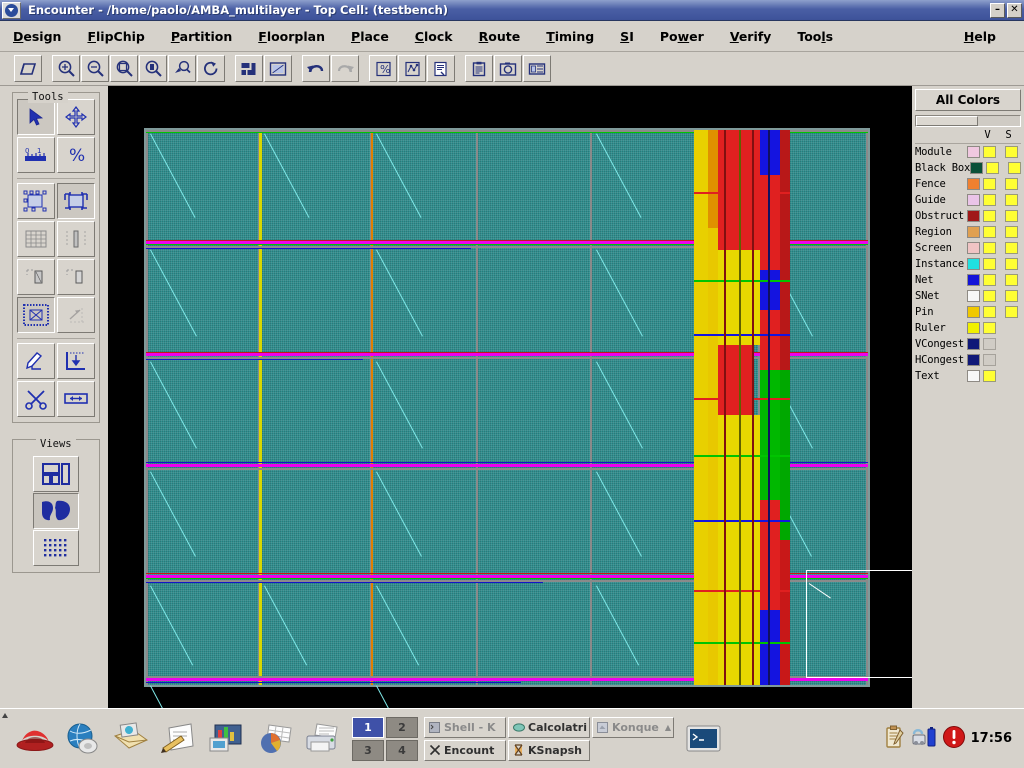  Describe the element at coordinates (249, 68) in the screenshot. I see `floorplan-view-icon` at that location.